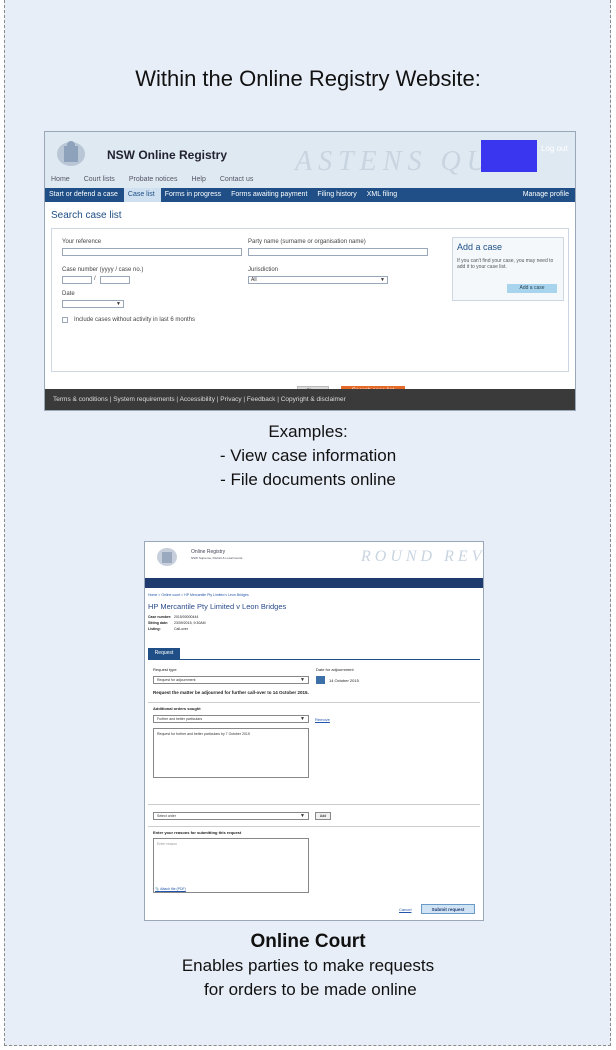  I want to click on tab-start-case: Start or defend a case, so click(84, 195).